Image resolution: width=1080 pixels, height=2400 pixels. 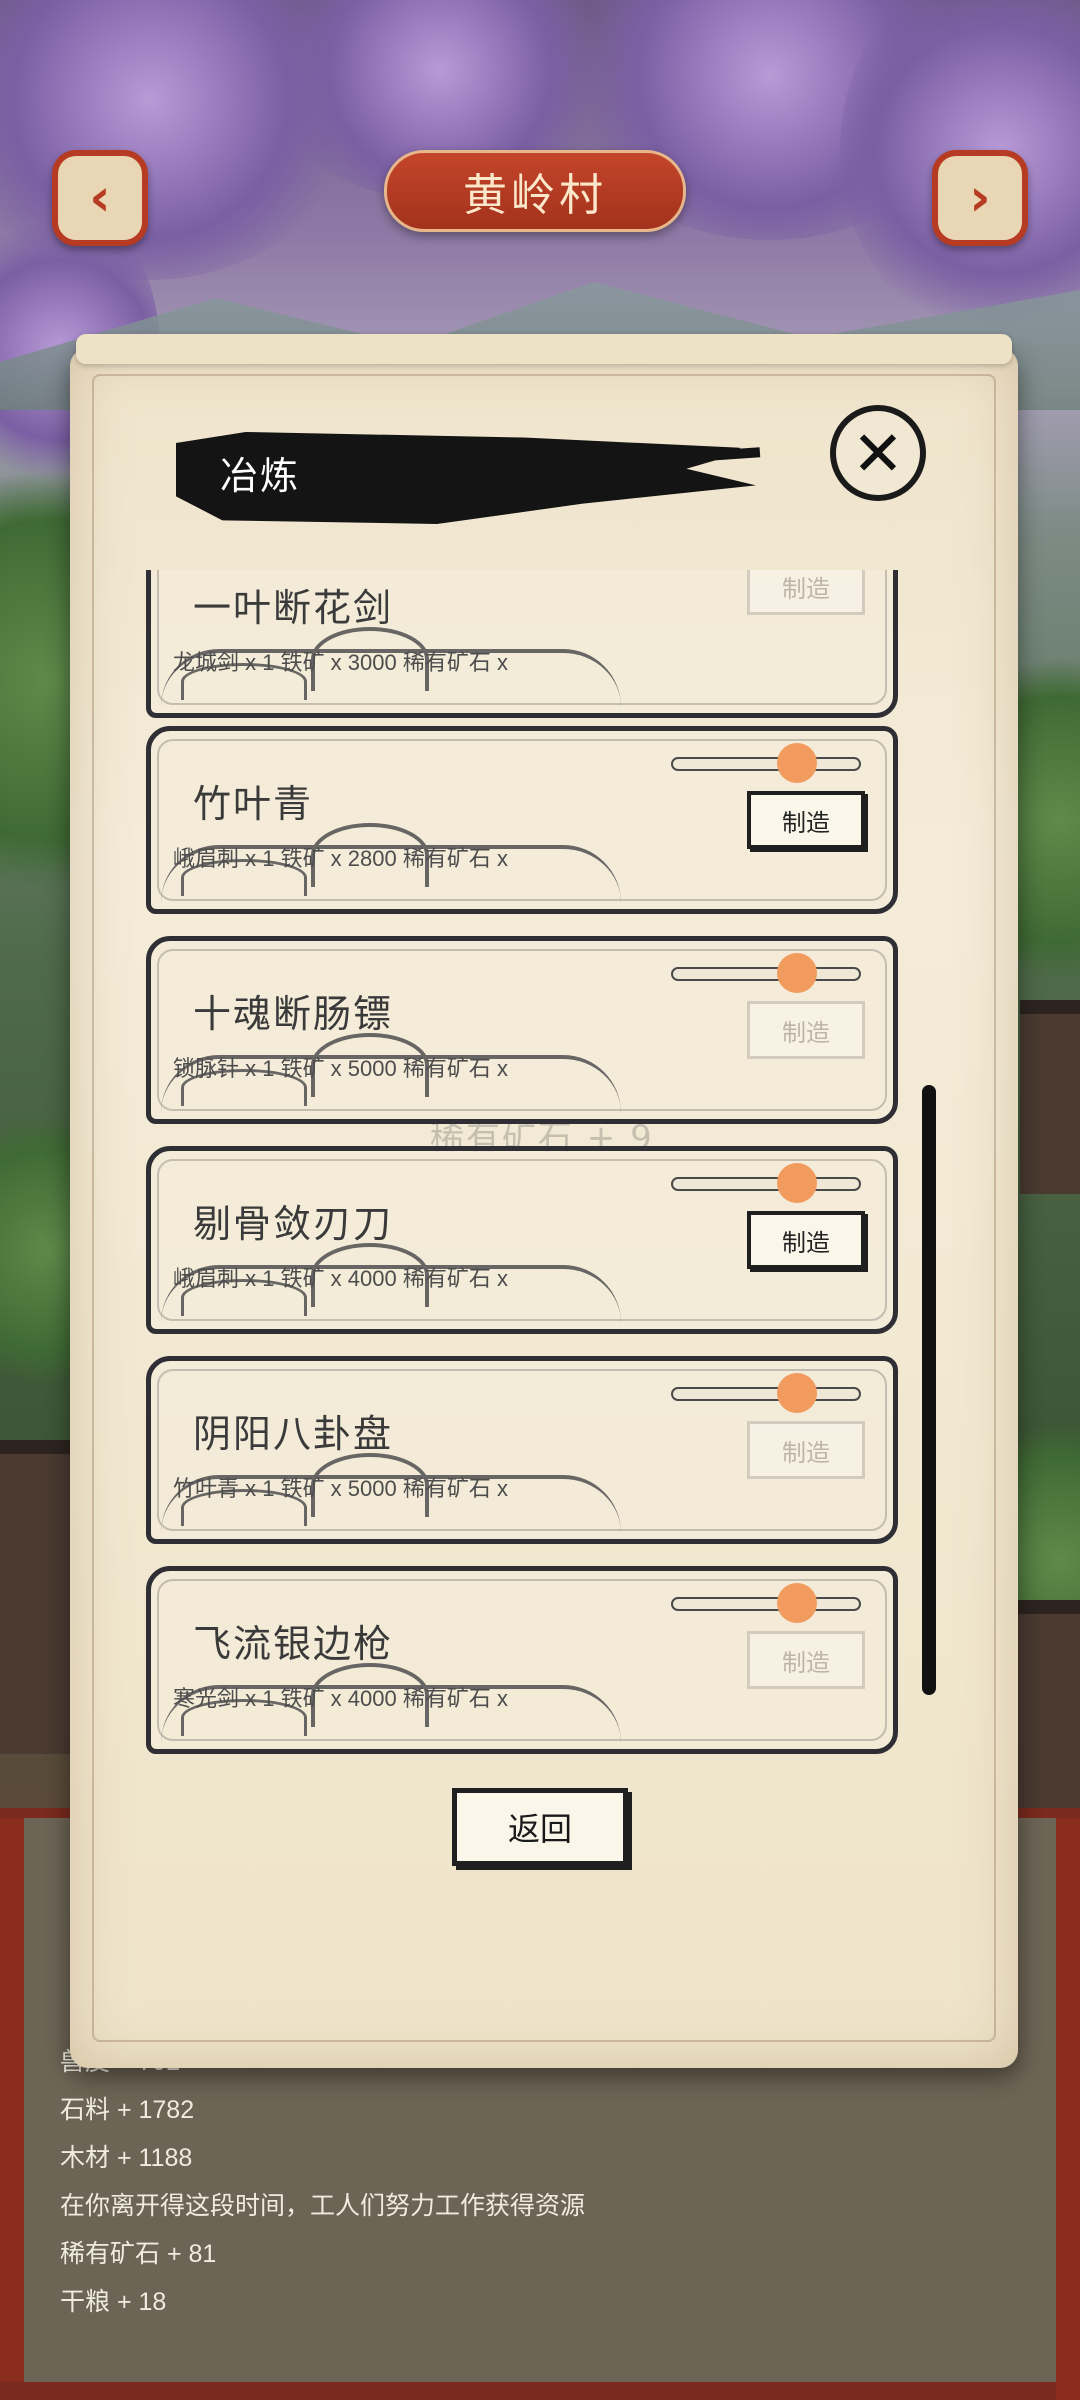 I want to click on close-icon: ✕, so click(x=878, y=453).